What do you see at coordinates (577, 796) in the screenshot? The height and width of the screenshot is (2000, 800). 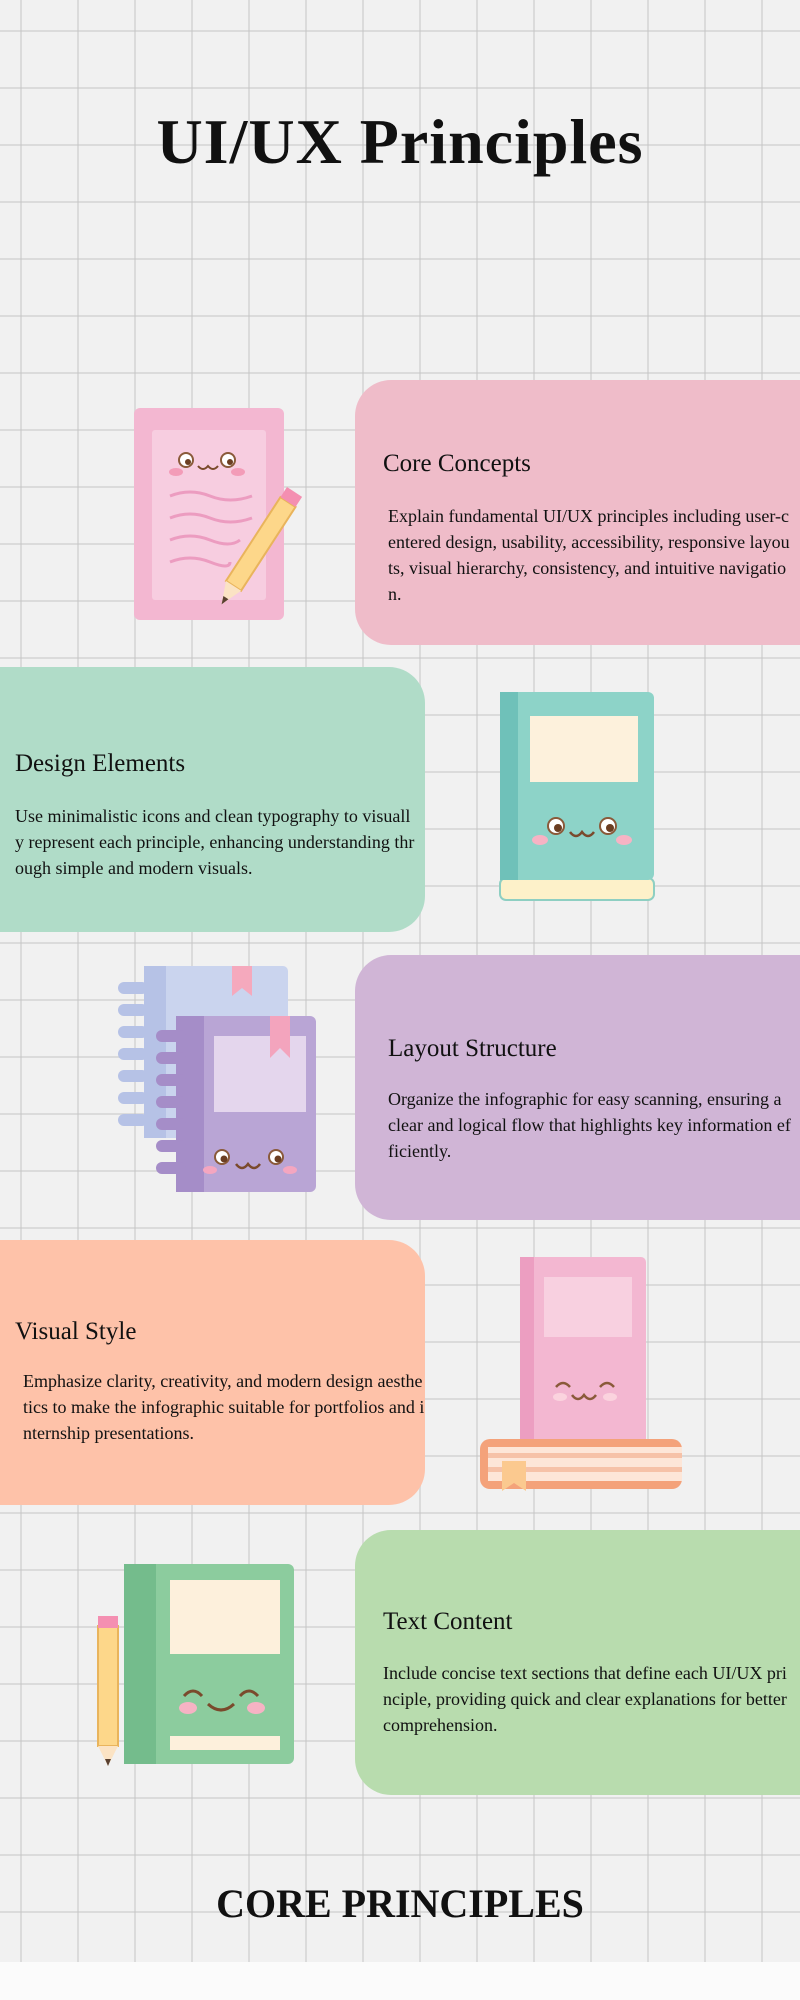 I see `teal-book-icon` at bounding box center [577, 796].